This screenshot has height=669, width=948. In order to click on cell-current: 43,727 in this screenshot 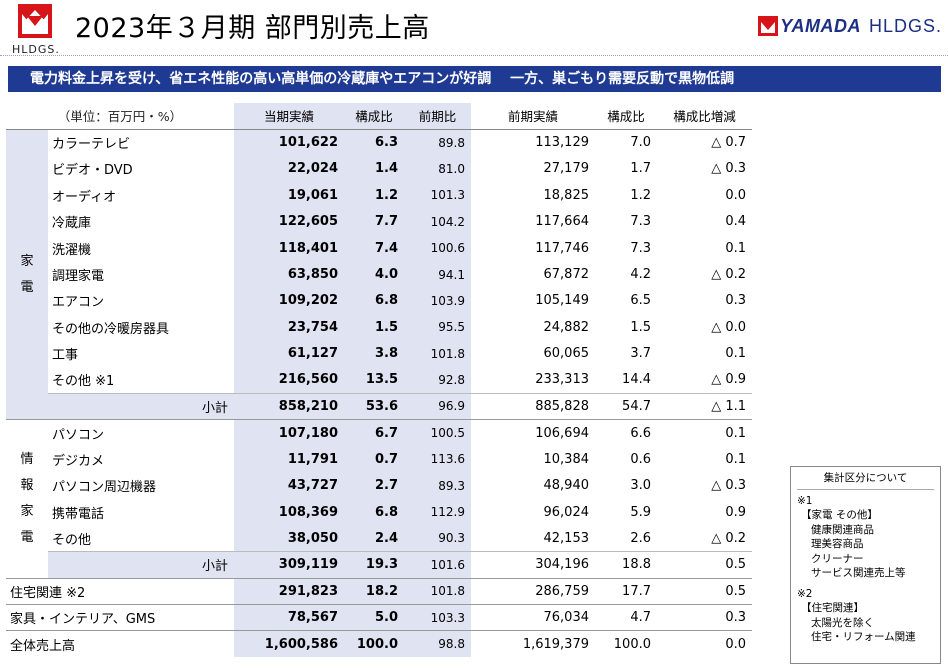, I will do `click(289, 485)`.